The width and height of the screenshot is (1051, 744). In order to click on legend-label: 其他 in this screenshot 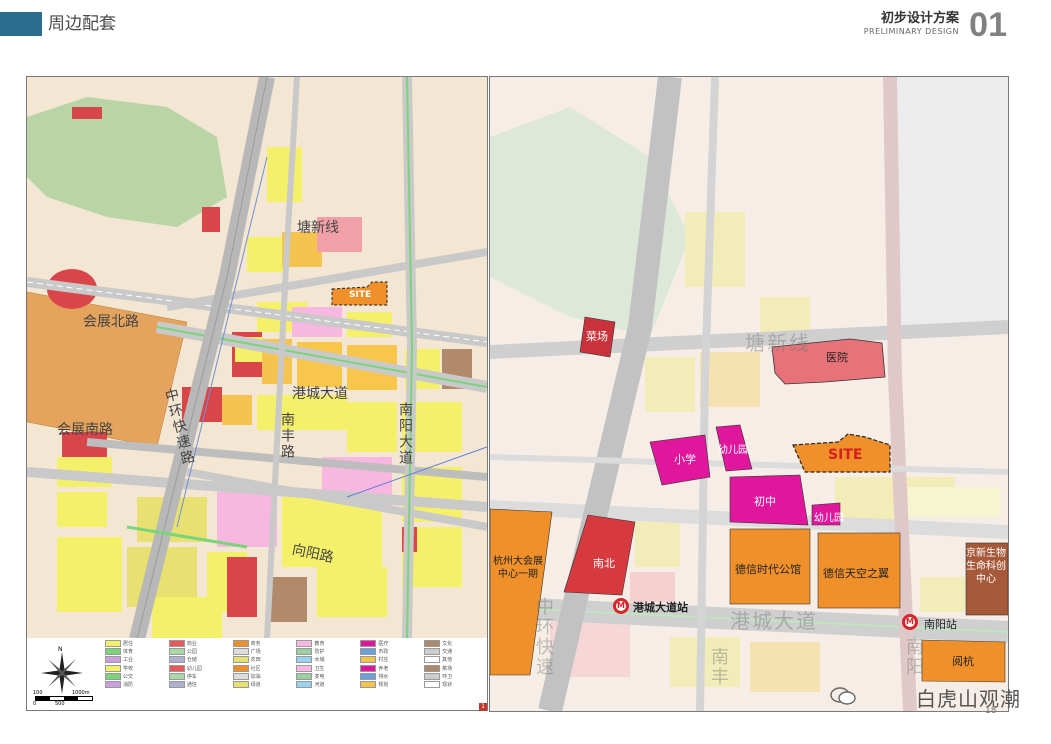, I will do `click(447, 660)`.